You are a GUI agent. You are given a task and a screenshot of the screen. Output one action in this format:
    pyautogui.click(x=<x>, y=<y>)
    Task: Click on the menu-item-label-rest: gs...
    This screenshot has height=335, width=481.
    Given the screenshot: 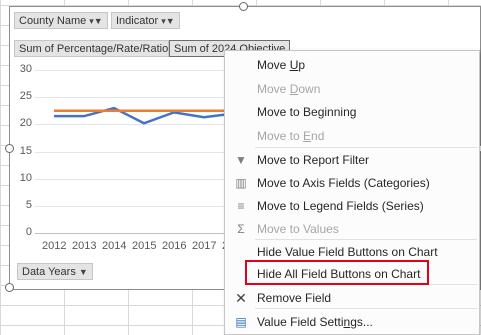 What is the action you would take?
    pyautogui.click(x=361, y=322)
    